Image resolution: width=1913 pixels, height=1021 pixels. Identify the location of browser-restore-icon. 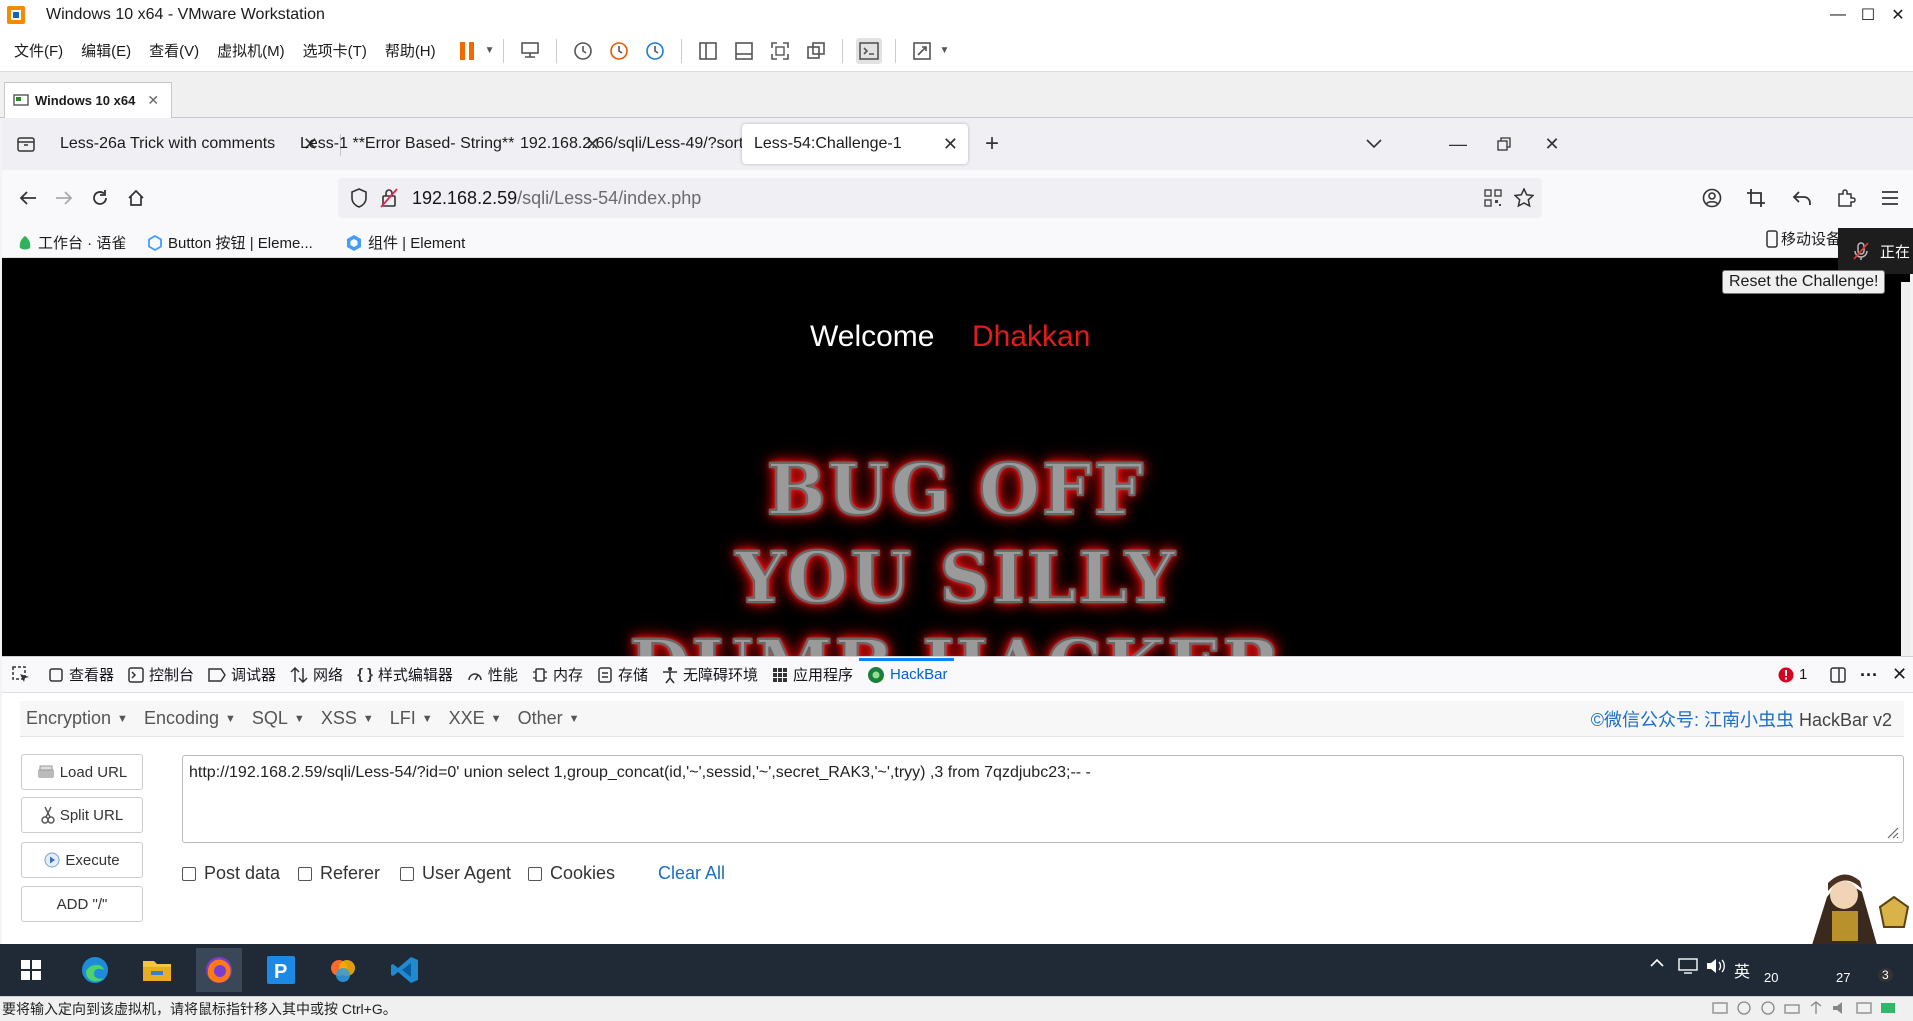
(1504, 144).